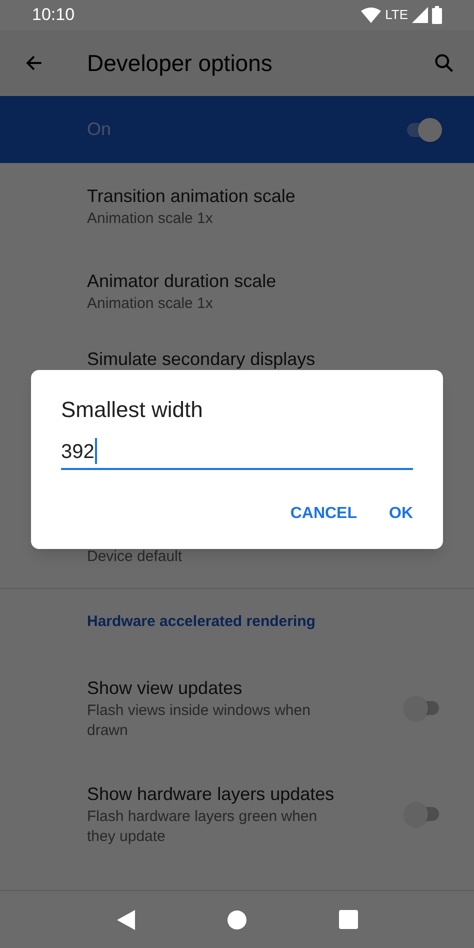 This screenshot has width=474, height=948. I want to click on search-icon, so click(444, 63).